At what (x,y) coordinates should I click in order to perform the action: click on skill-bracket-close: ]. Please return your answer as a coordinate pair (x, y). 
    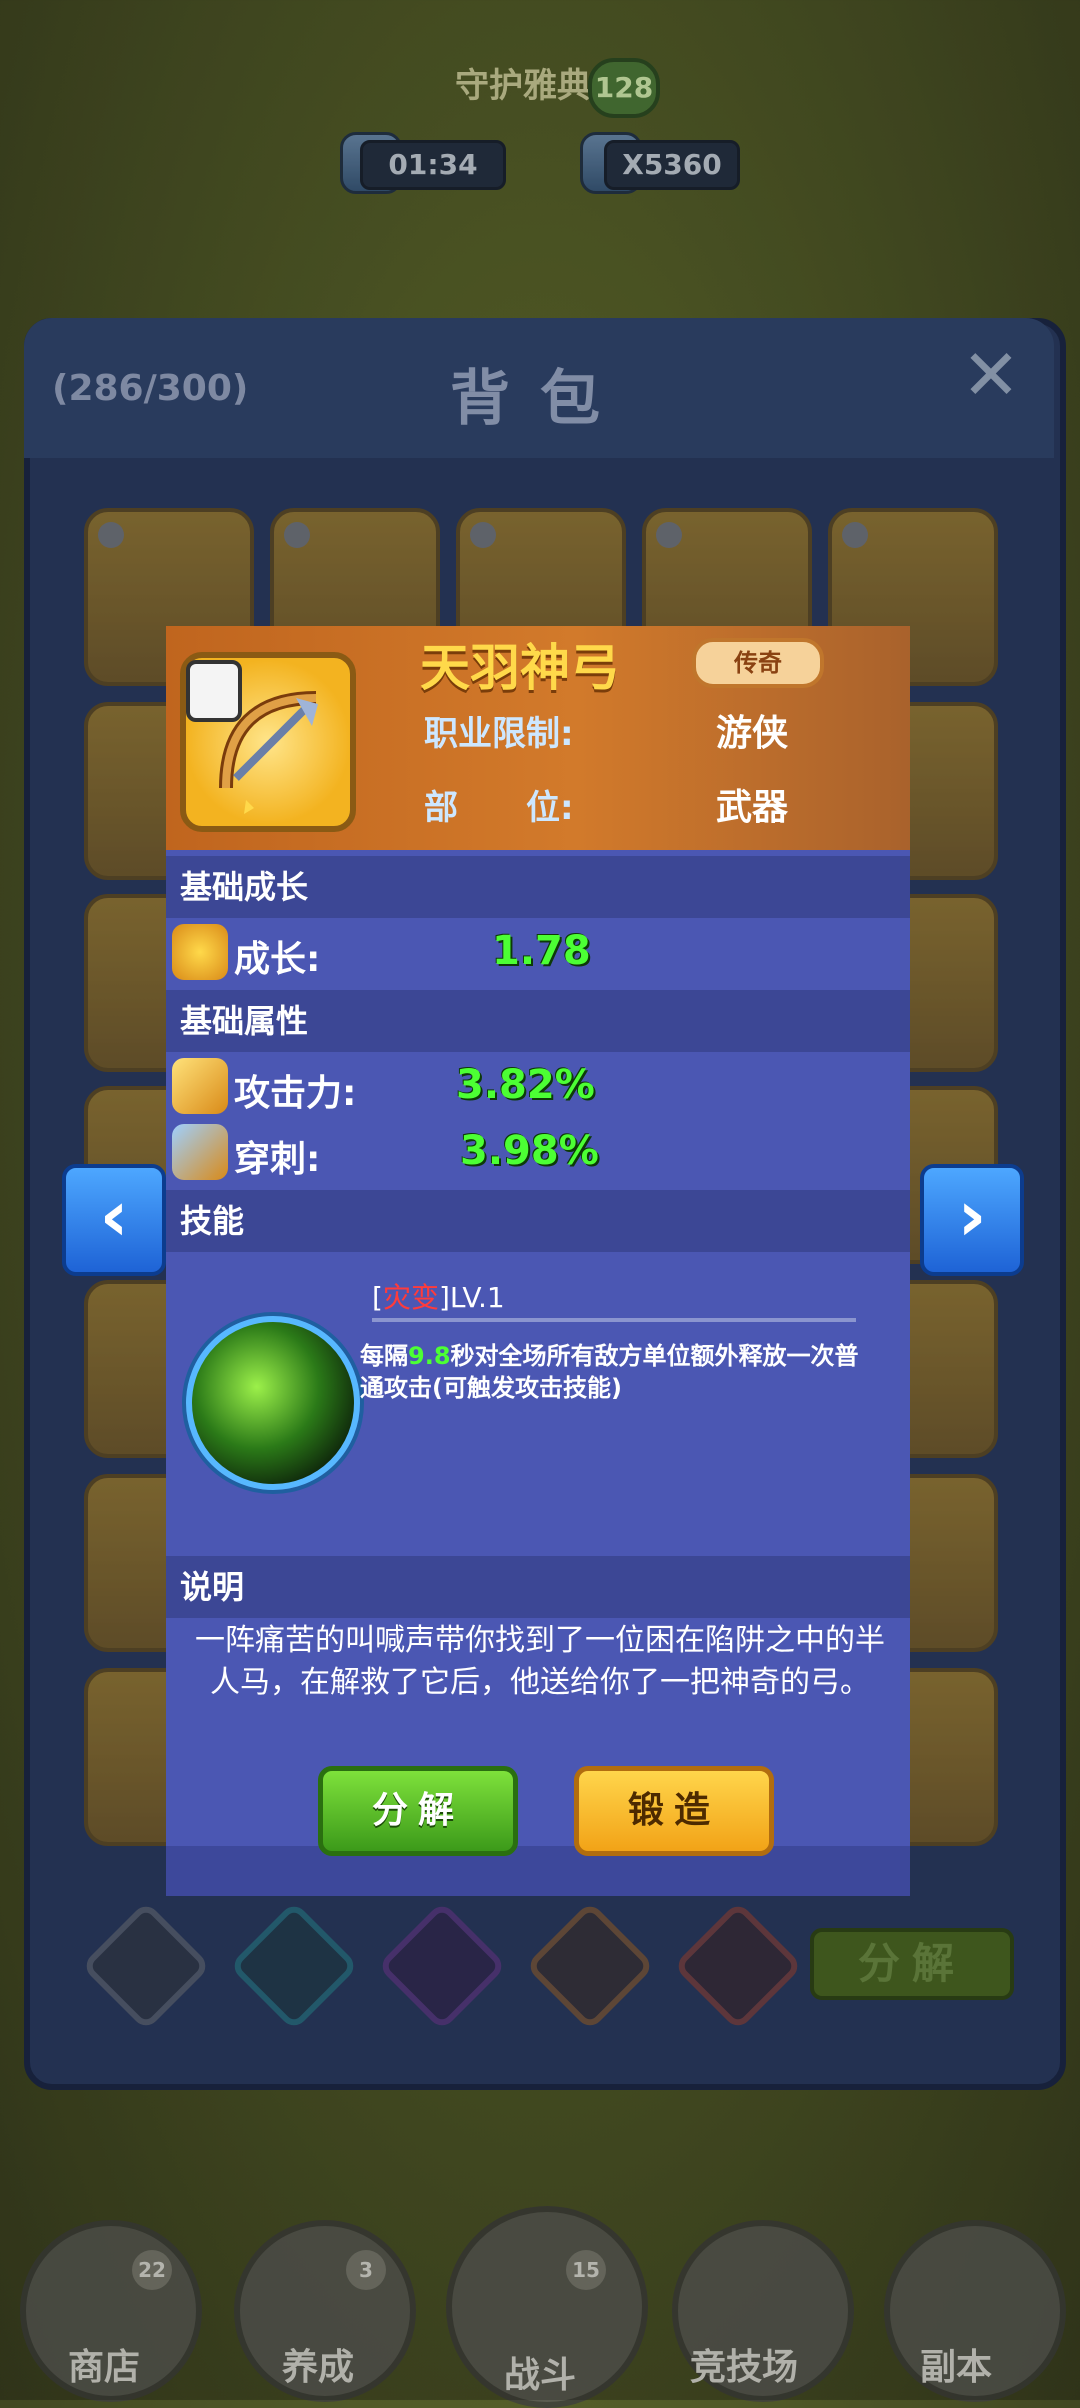
    Looking at the image, I should click on (444, 1297).